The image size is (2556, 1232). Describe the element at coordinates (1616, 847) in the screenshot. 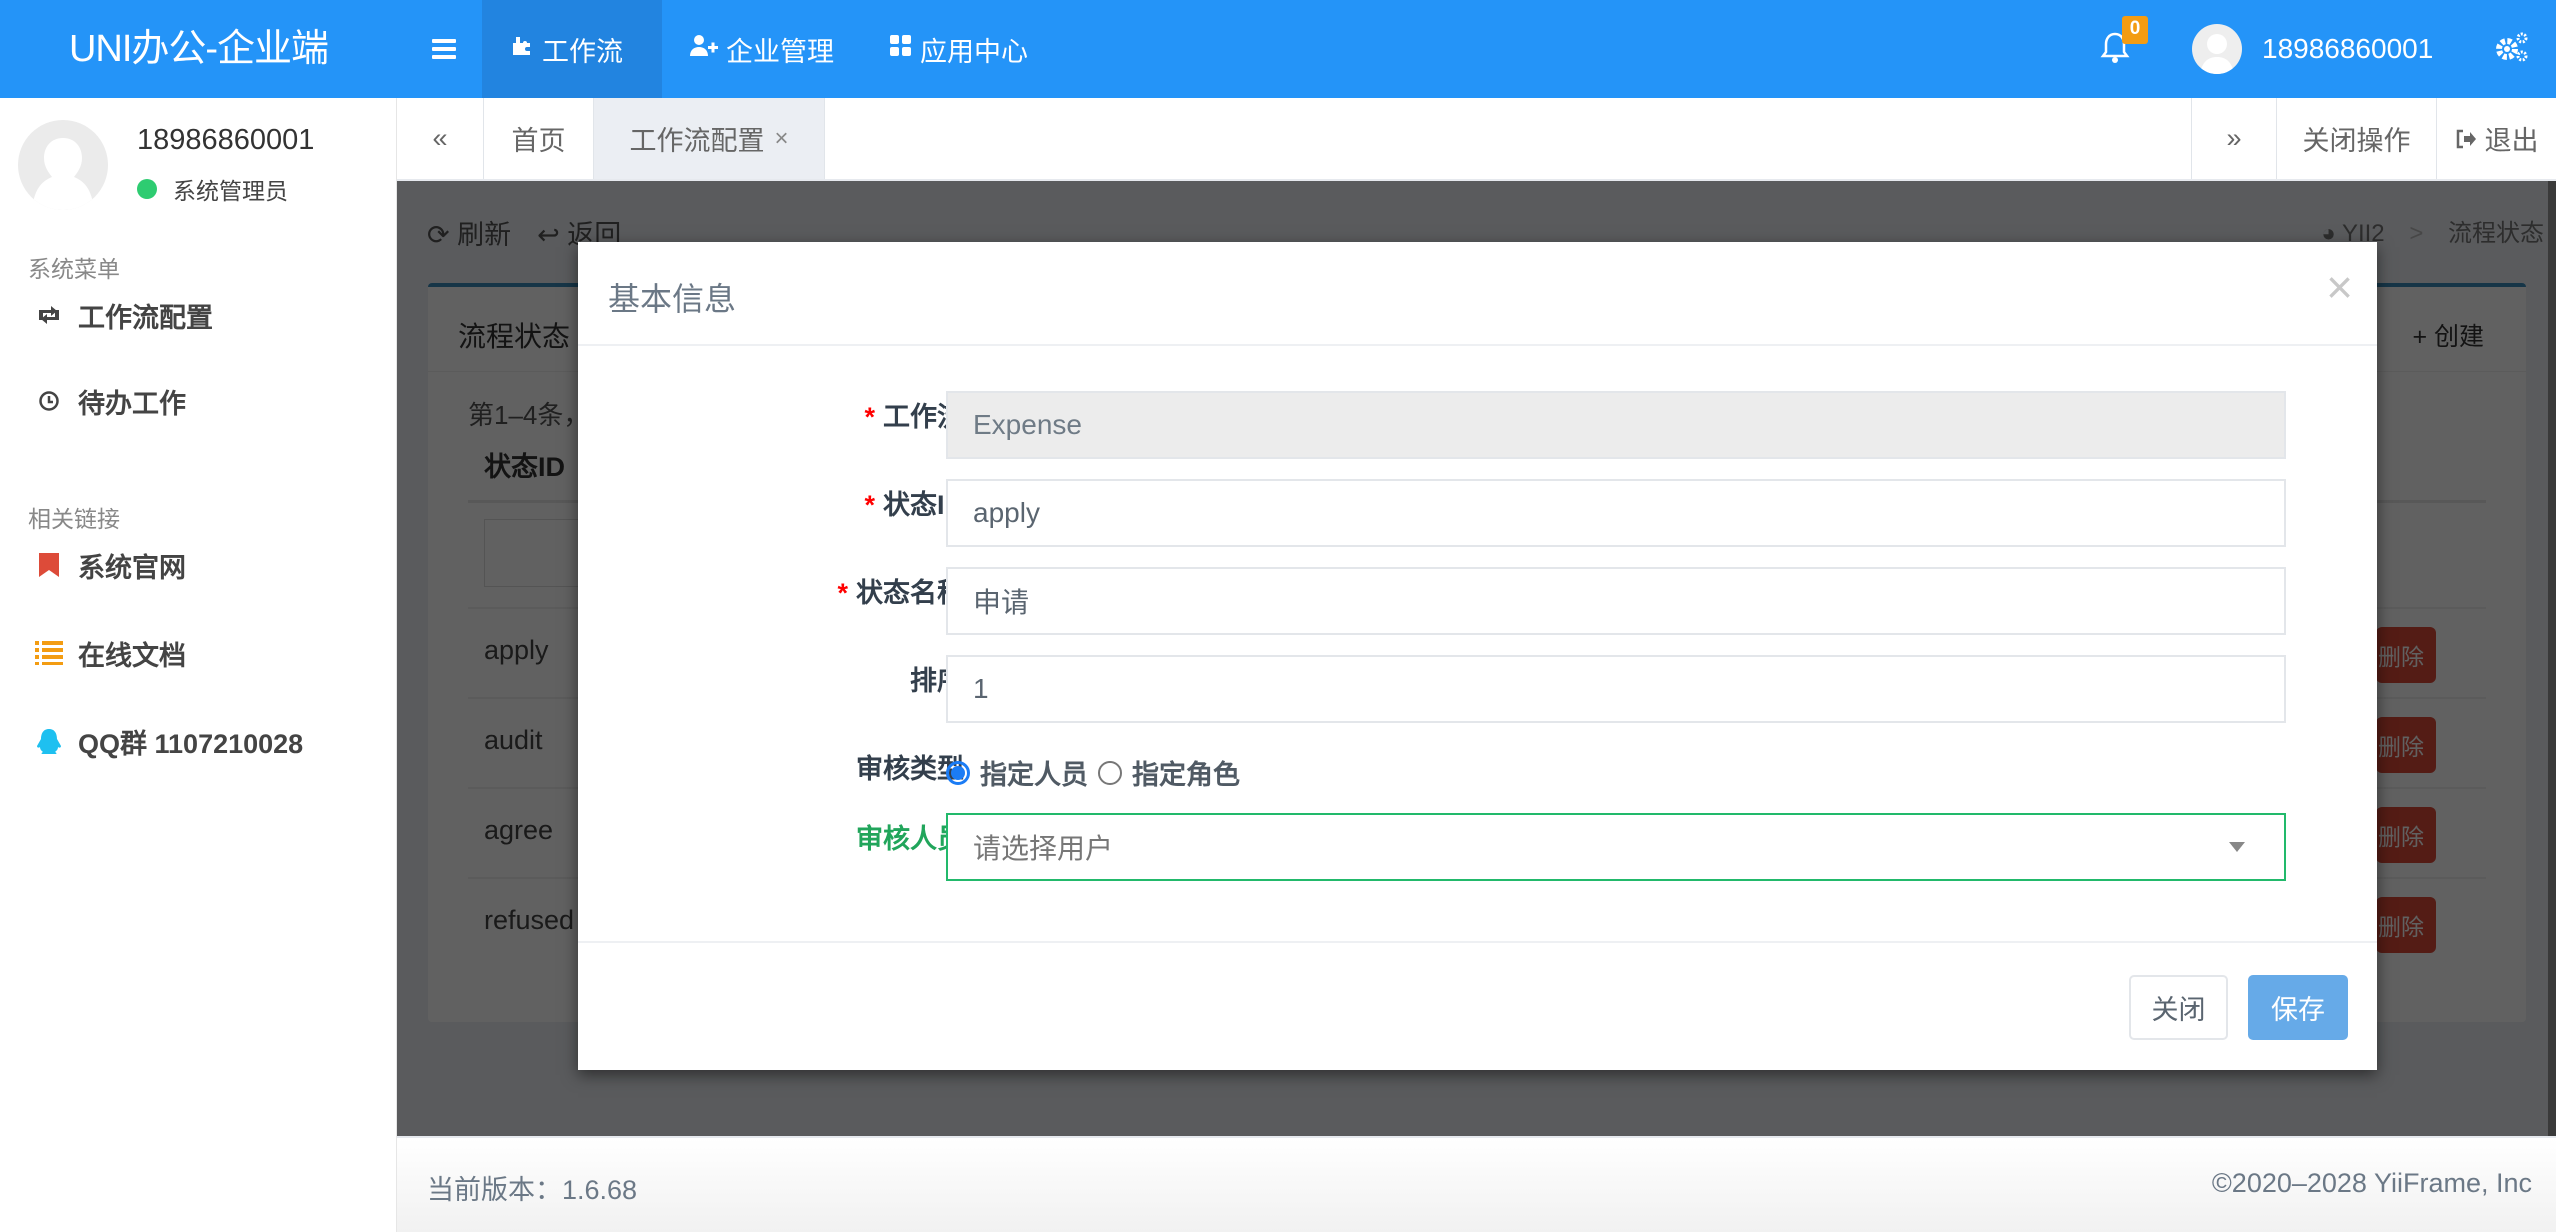

I see `auditor-select: 请选择用户` at that location.